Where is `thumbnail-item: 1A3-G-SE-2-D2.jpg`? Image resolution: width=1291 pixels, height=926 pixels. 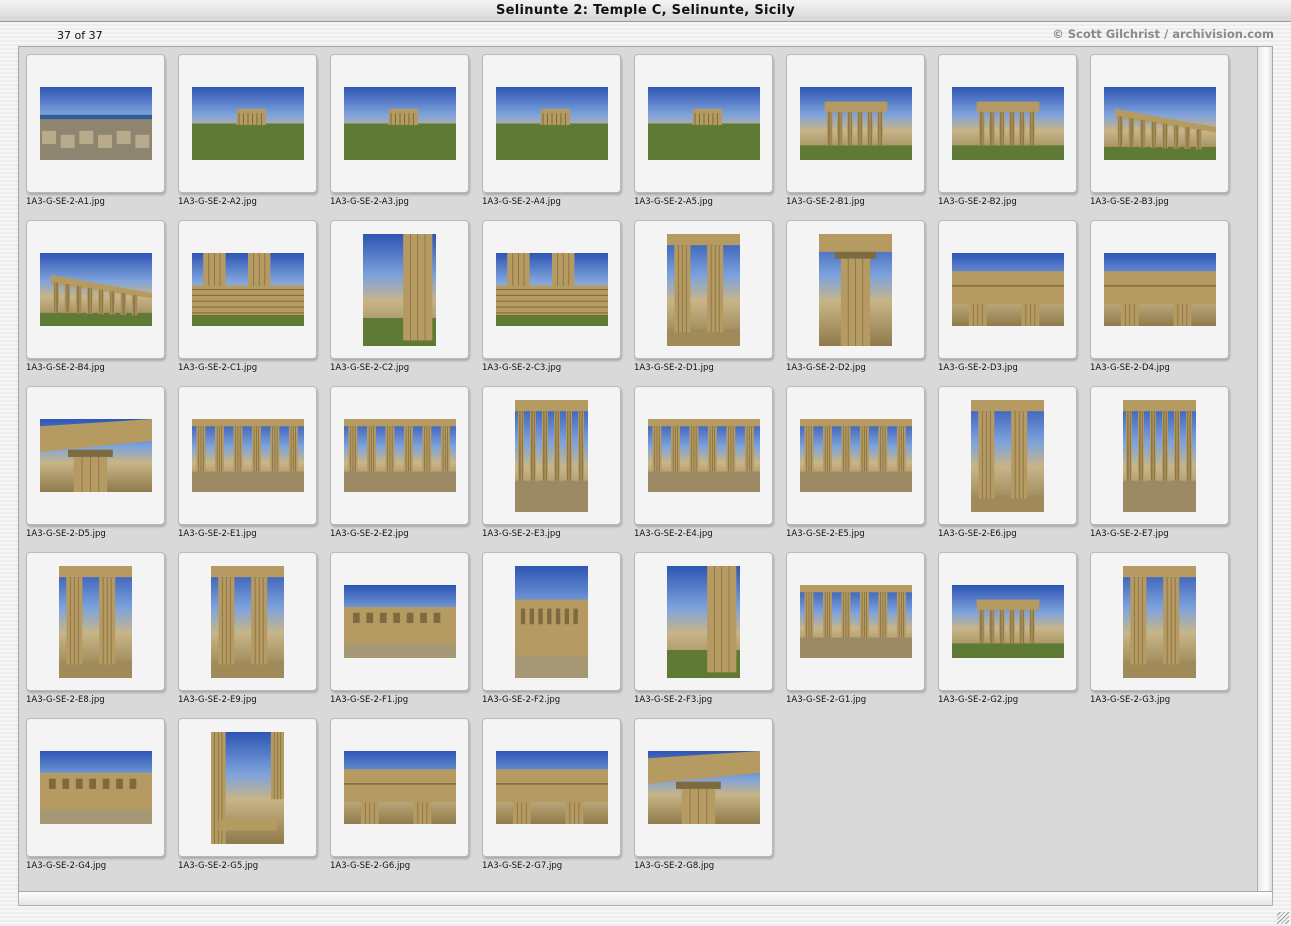
thumbnail-item: 1A3-G-SE-2-D2.jpg is located at coordinates (855, 297).